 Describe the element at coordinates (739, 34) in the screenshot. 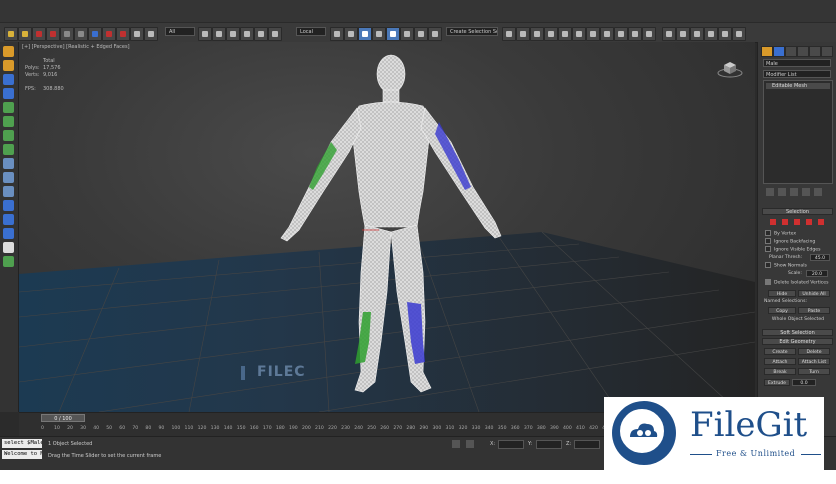

I see `tools-icon` at that location.